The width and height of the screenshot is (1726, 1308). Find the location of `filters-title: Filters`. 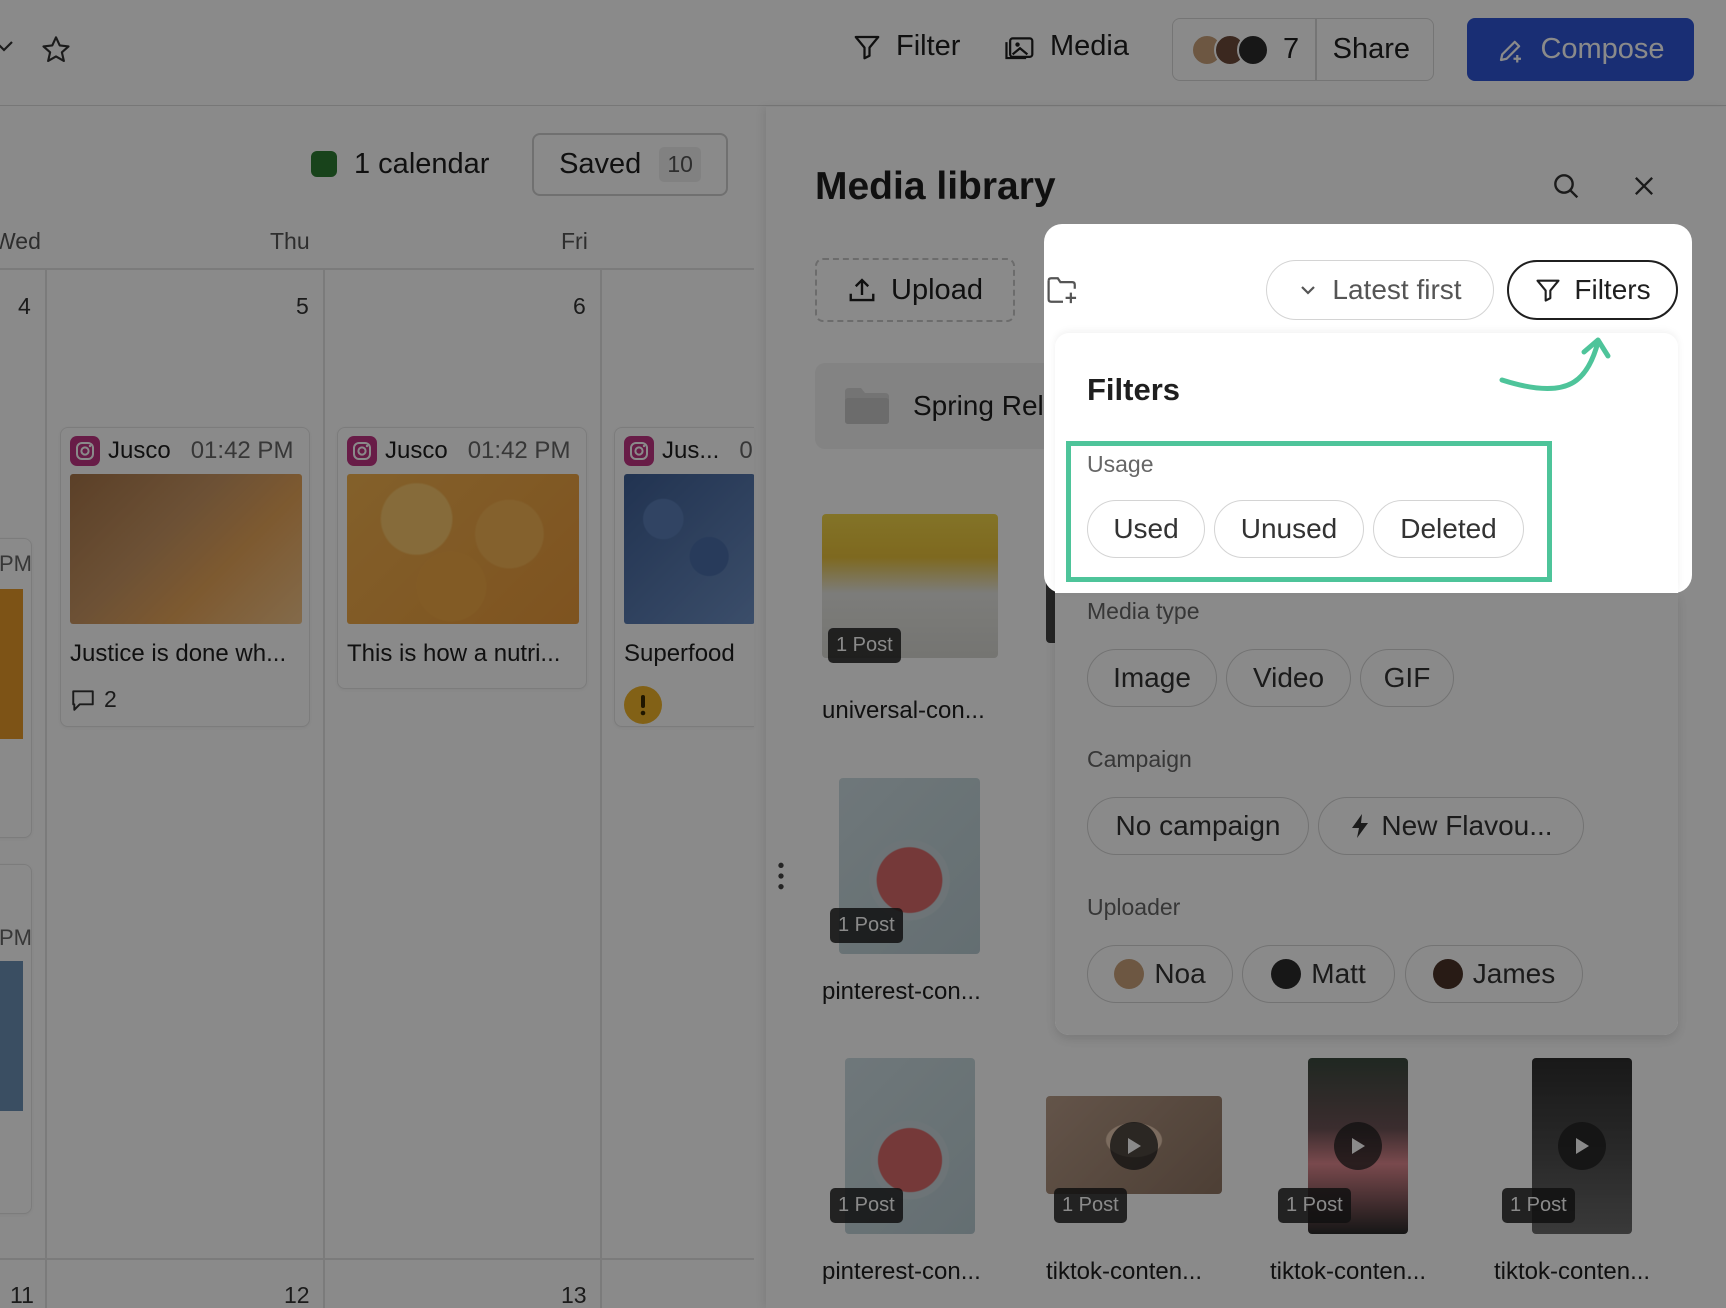

filters-title: Filters is located at coordinates (1134, 389).